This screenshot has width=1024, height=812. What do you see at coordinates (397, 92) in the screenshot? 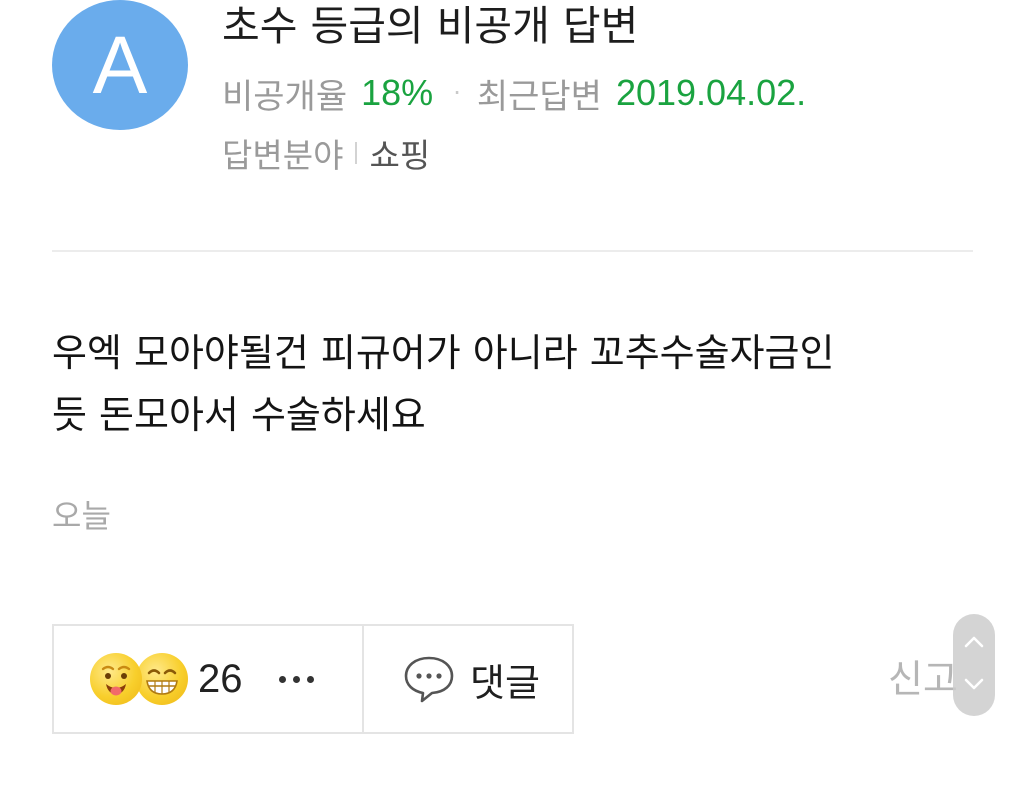
I see `private-rate-value: 18%` at bounding box center [397, 92].